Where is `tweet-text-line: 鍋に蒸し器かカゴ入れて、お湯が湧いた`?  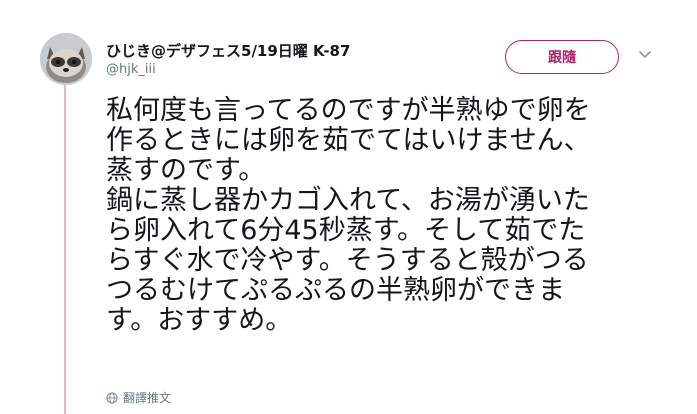 tweet-text-line: 鍋に蒸し器かカゴ入れて、お湯が湧いた is located at coordinates (348, 200).